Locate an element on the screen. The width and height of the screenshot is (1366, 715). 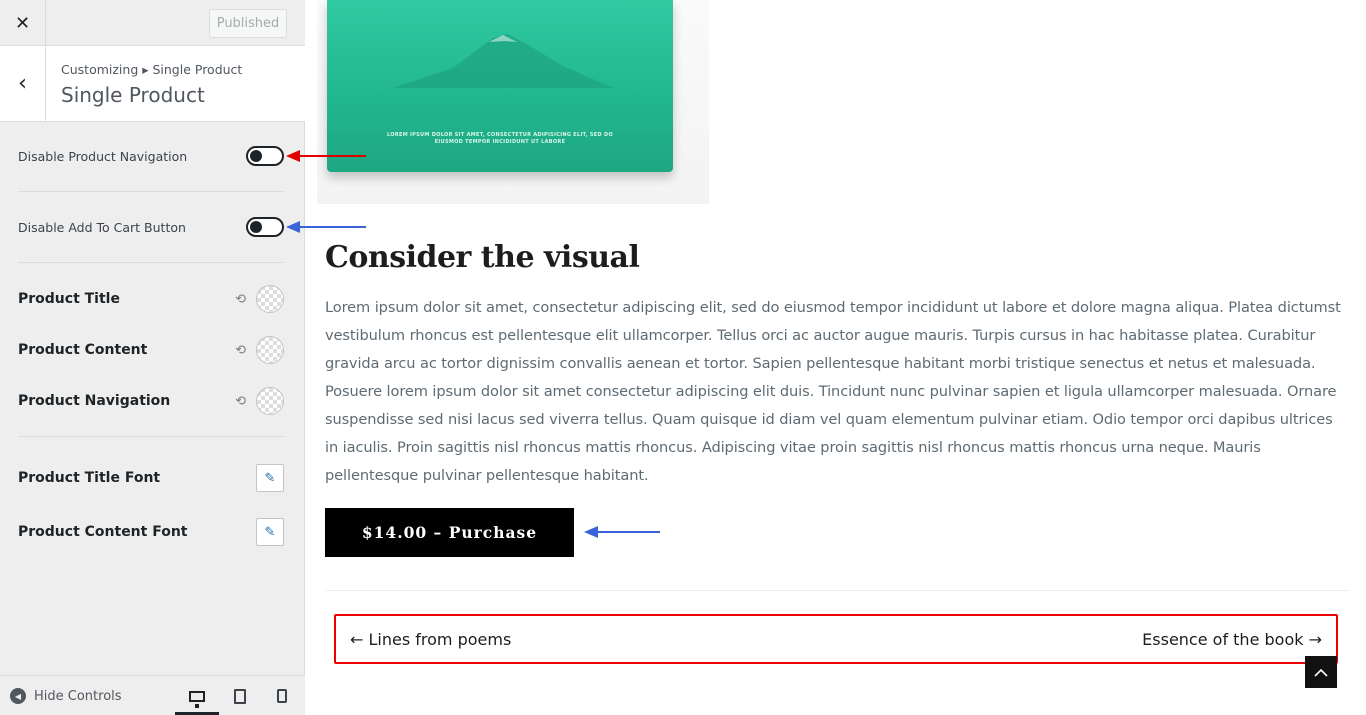
hide-controls-label: Hide Controls is located at coordinates (78, 696).